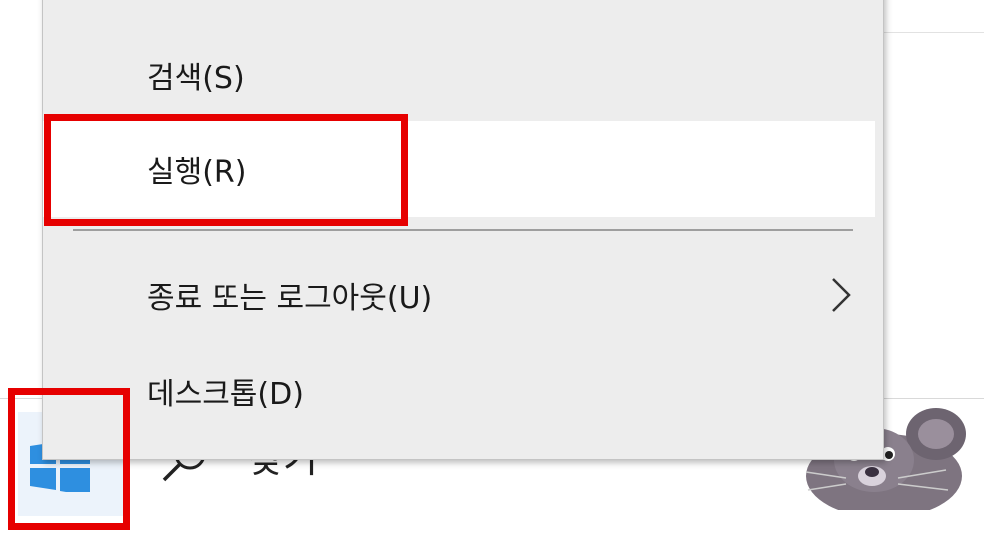 The height and width of the screenshot is (533, 984). What do you see at coordinates (196, 78) in the screenshot?
I see `menu-item-label: 검색(S)` at bounding box center [196, 78].